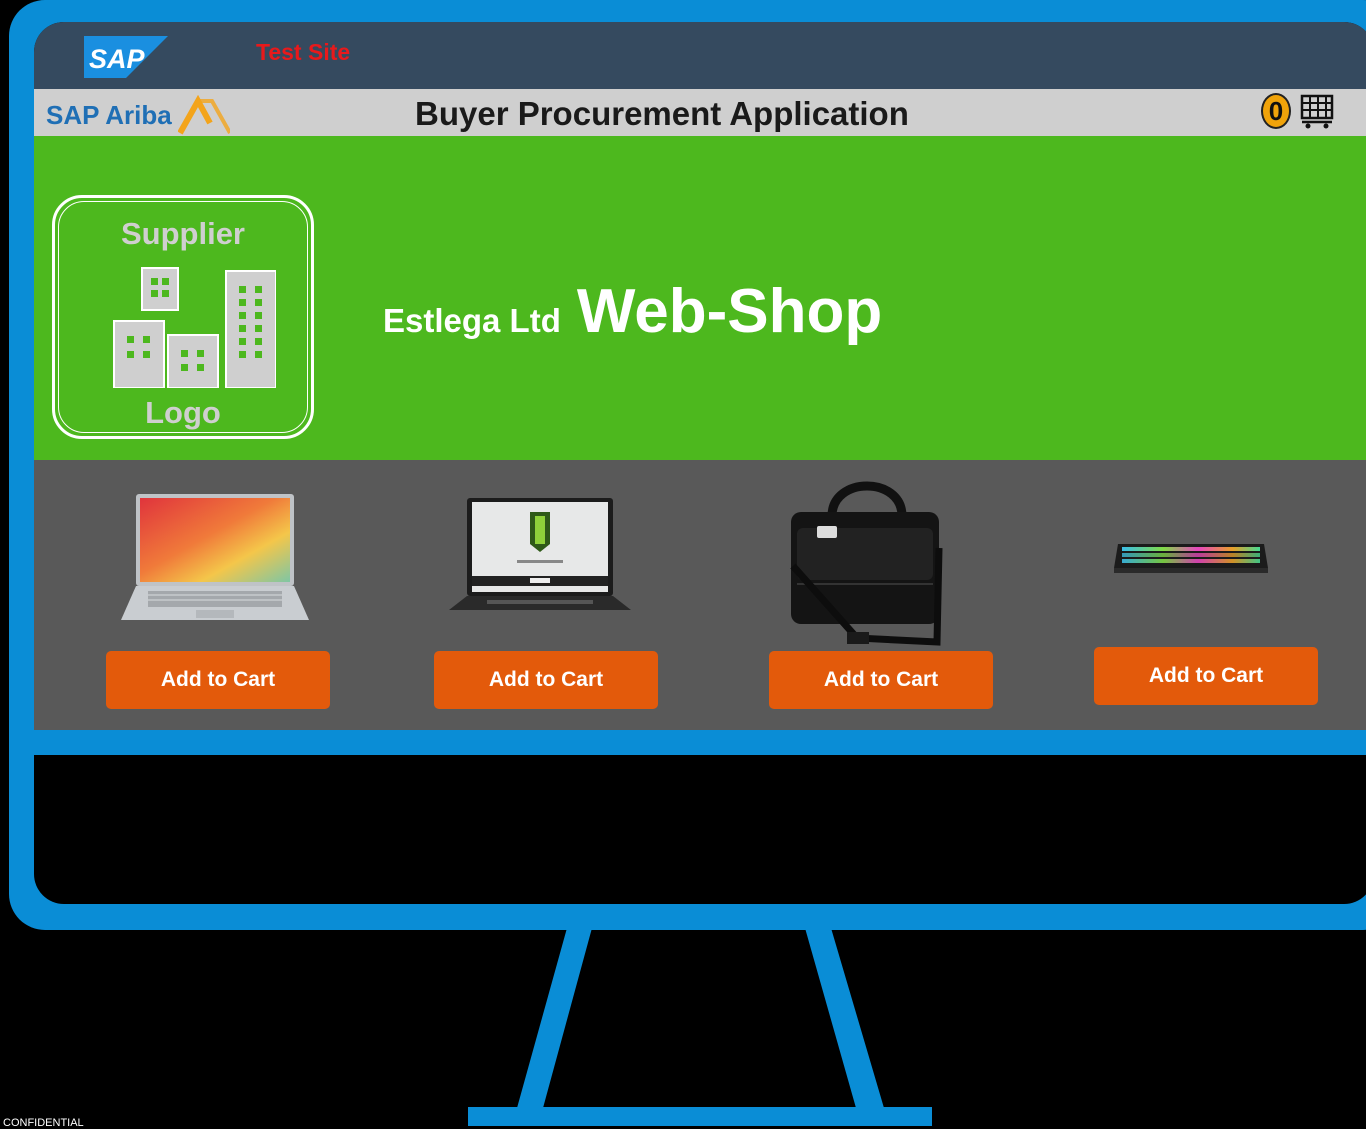 This screenshot has height=1129, width=1366. Describe the element at coordinates (117, 59) in the screenshot. I see `svg-text: SAP` at that location.